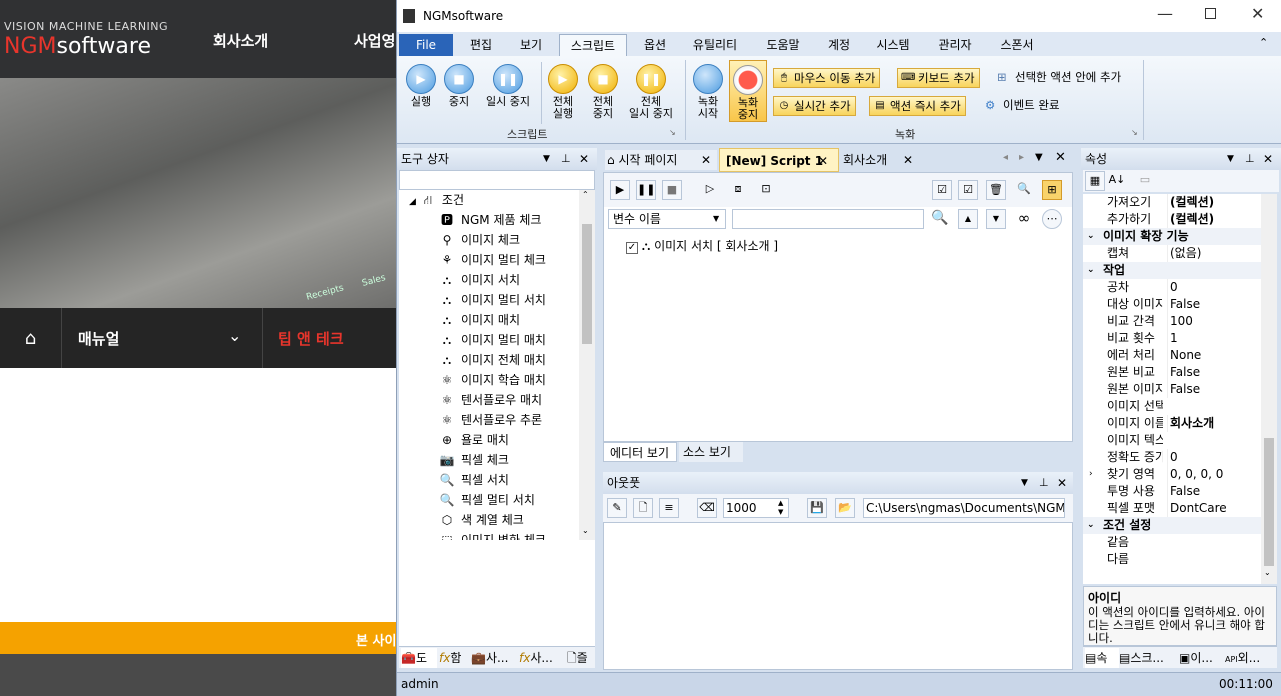  What do you see at coordinates (1215, 355) in the screenshot?
I see `property-value: None` at bounding box center [1215, 355].